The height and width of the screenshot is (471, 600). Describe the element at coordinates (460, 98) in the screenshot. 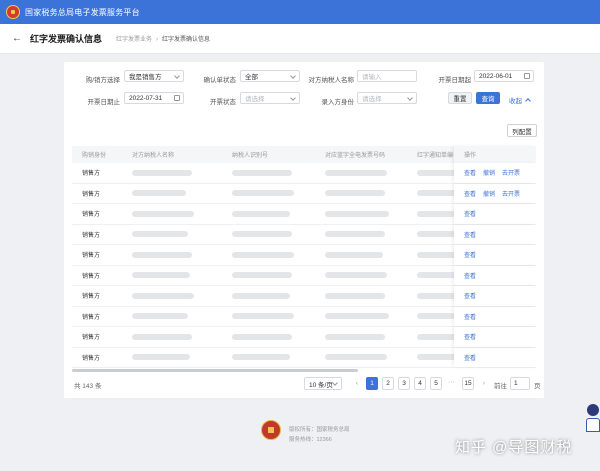

I see `reset-button: 重置` at that location.